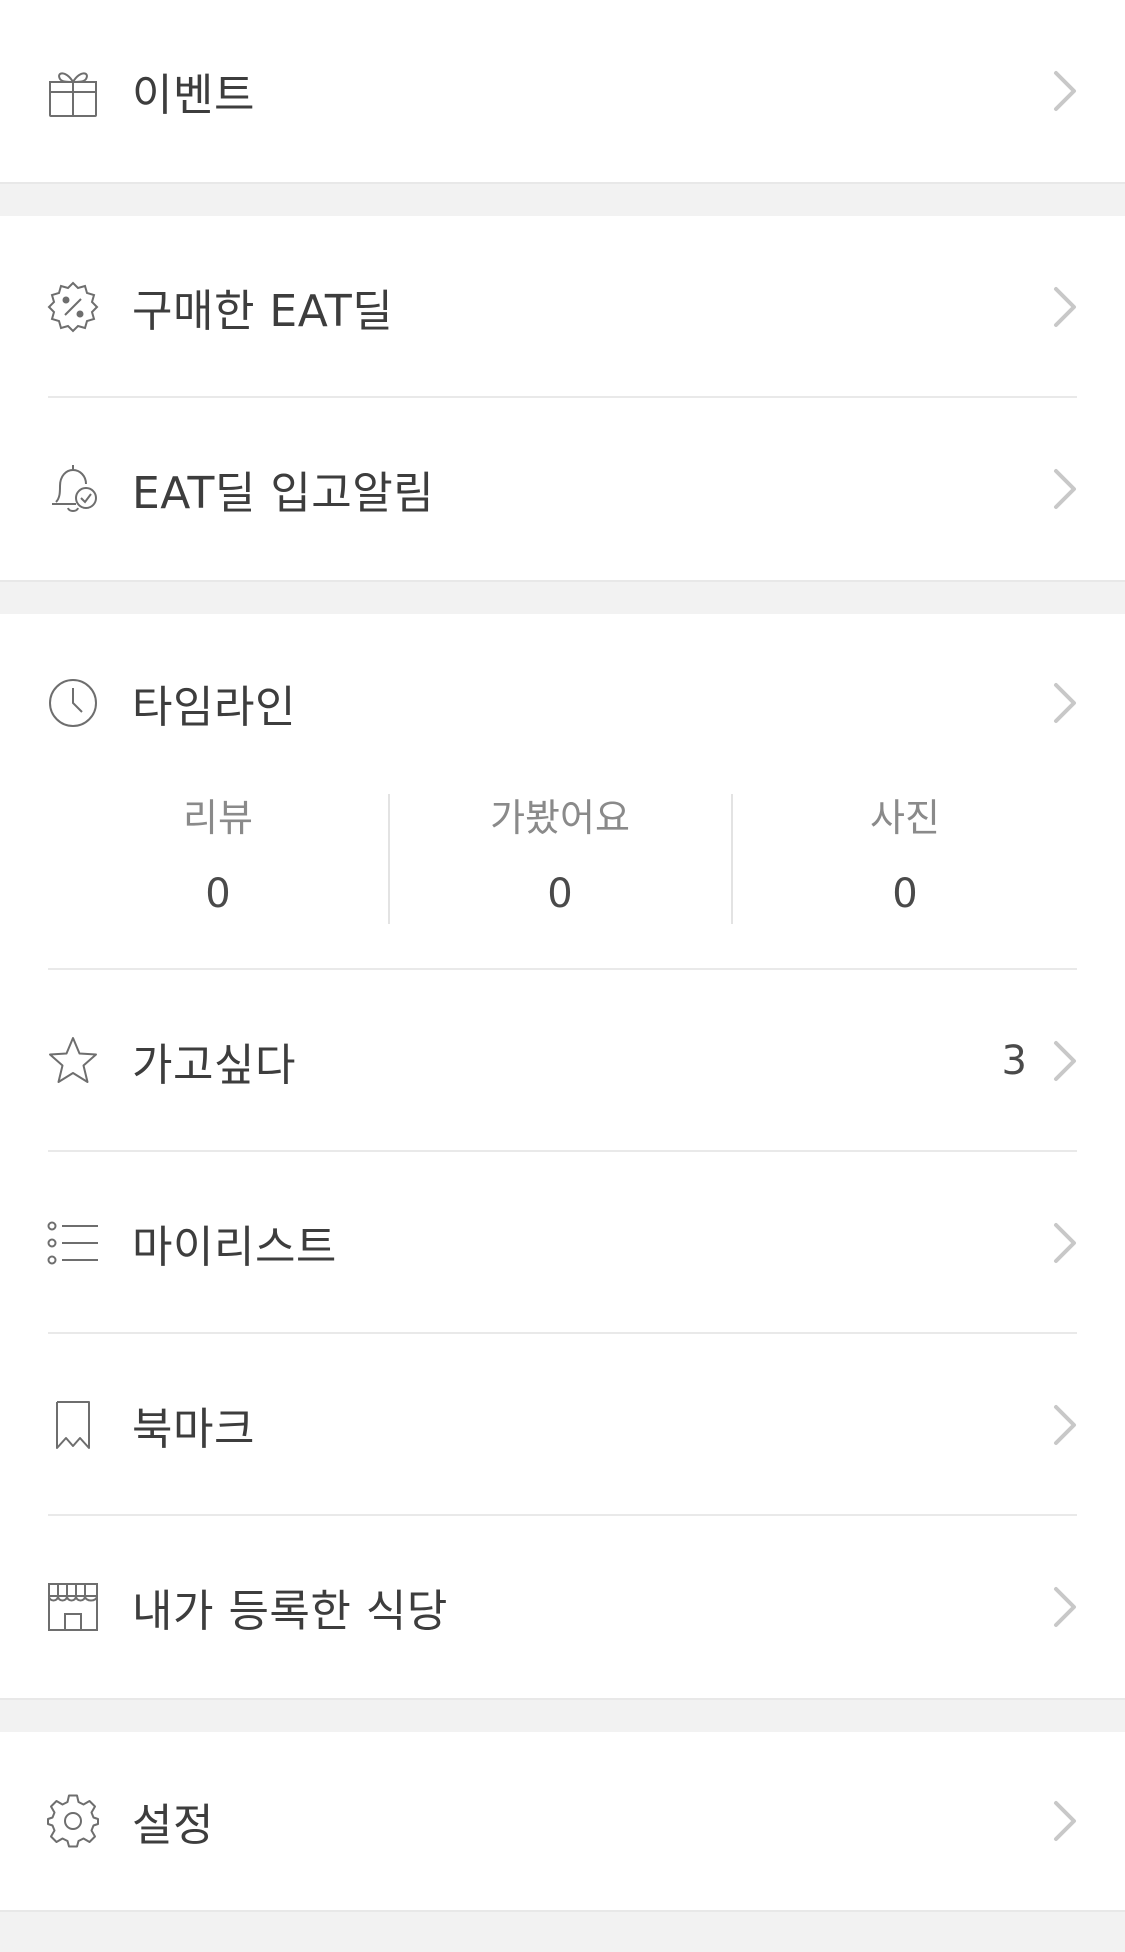 The width and height of the screenshot is (1125, 1952). I want to click on menu-item-event: 이벤트, so click(562, 91).